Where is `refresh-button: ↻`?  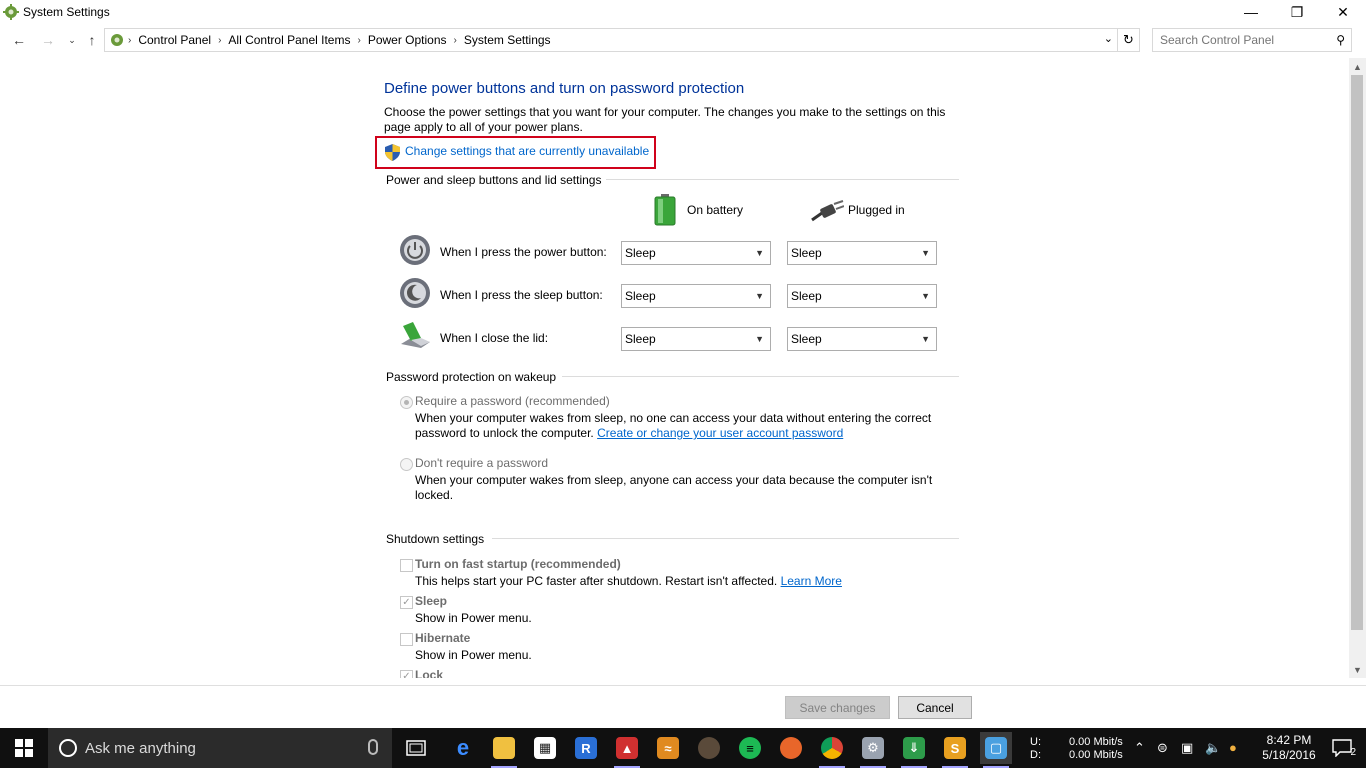 refresh-button: ↻ is located at coordinates (1128, 40).